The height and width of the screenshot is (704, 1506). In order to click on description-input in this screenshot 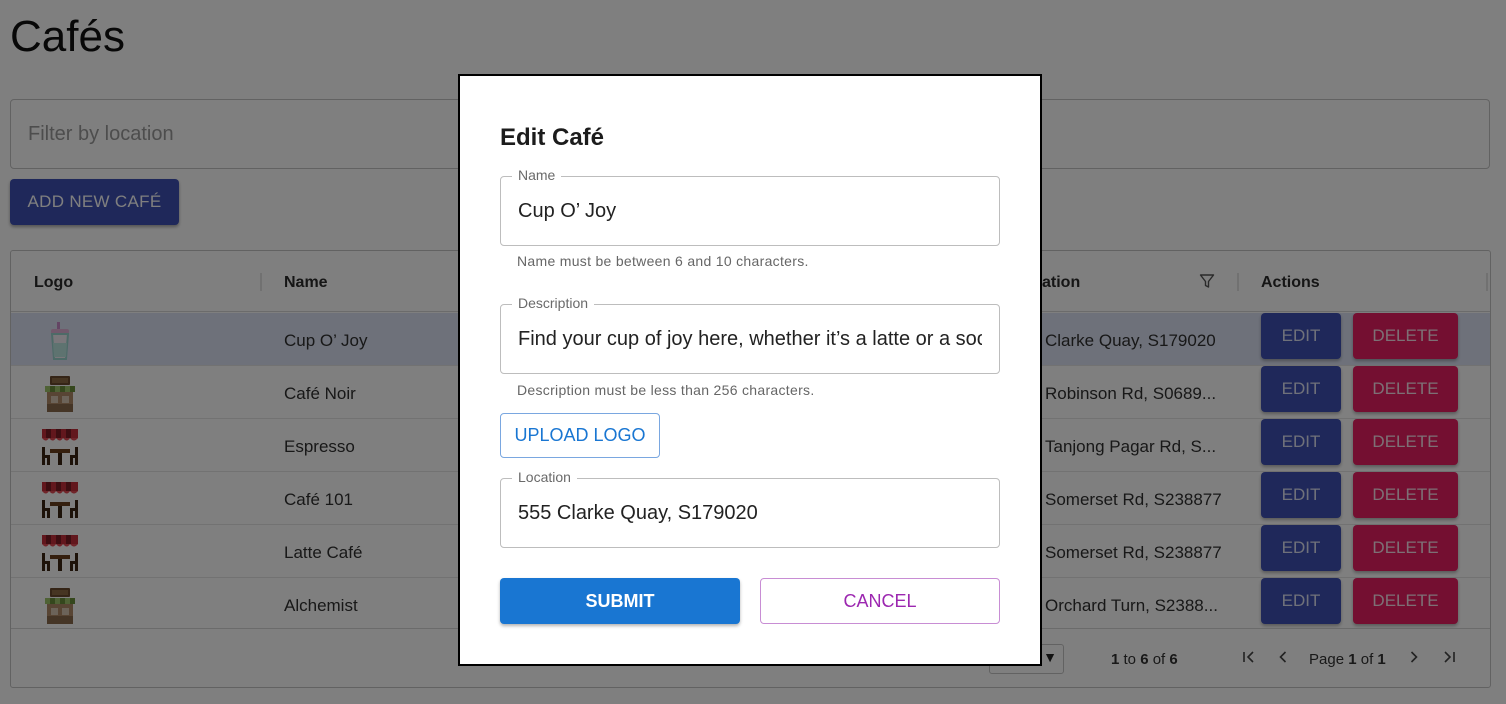, I will do `click(750, 339)`.